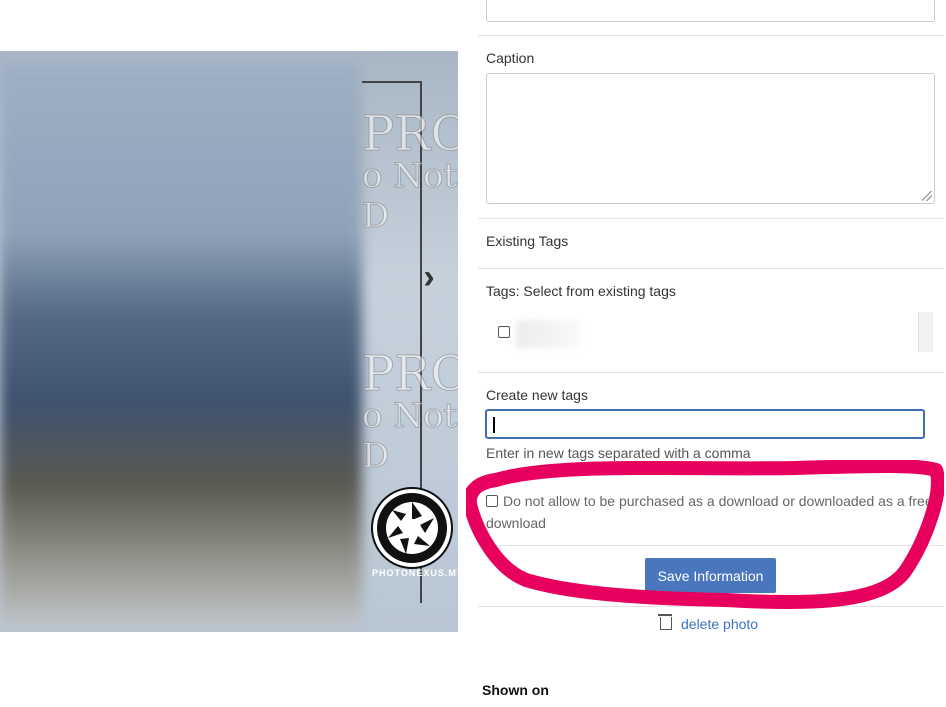 This screenshot has height=707, width=946. I want to click on create-tags-label: Create new tags, so click(537, 395).